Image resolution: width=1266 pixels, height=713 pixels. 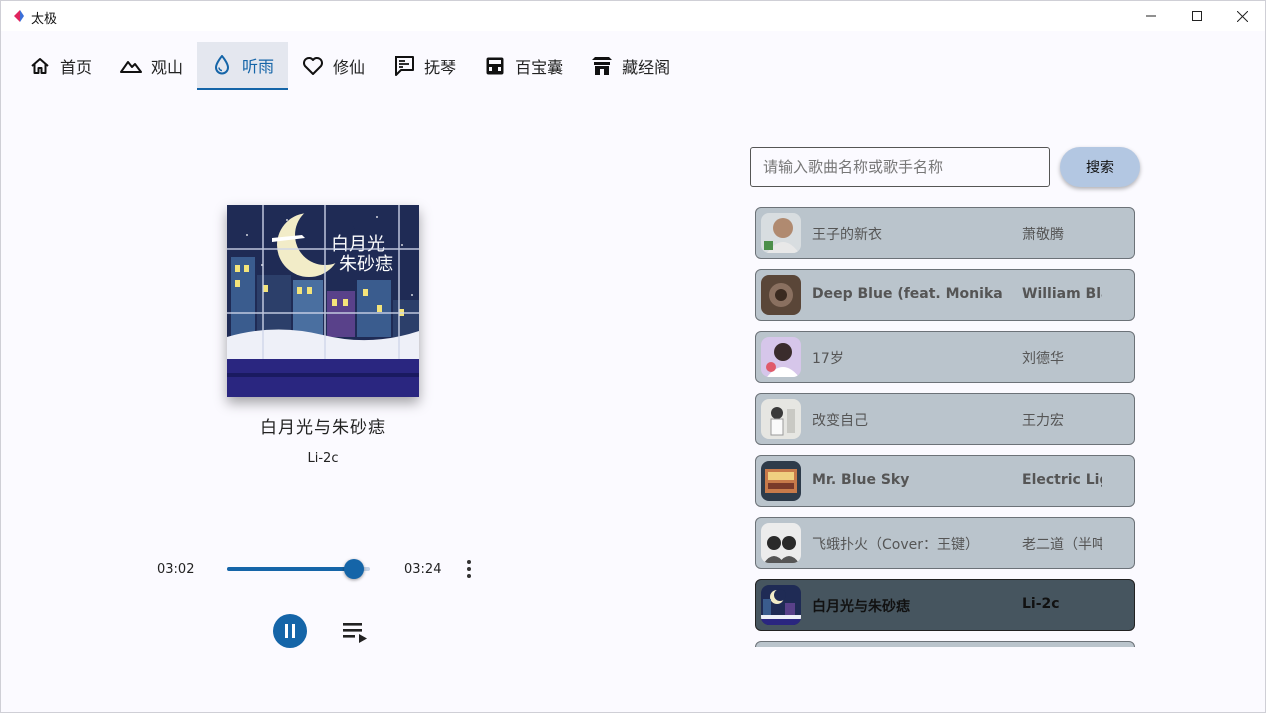 I want to click on list-item: 飞蛾扑火（Cover：王键） 老二道（半吨兄弟）, so click(x=945, y=543).